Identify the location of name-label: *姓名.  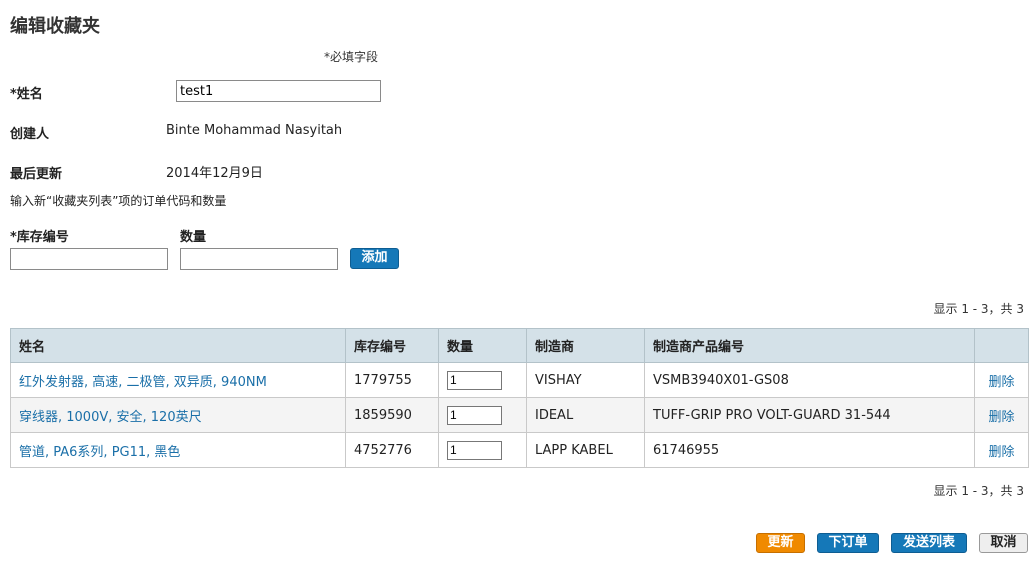
(26, 94).